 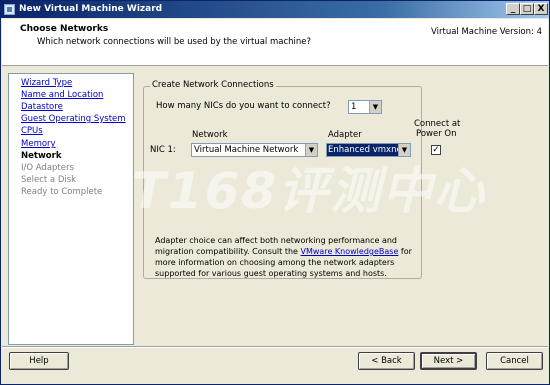 What do you see at coordinates (365, 107) in the screenshot?
I see `nic-count-select: 1 ▼` at bounding box center [365, 107].